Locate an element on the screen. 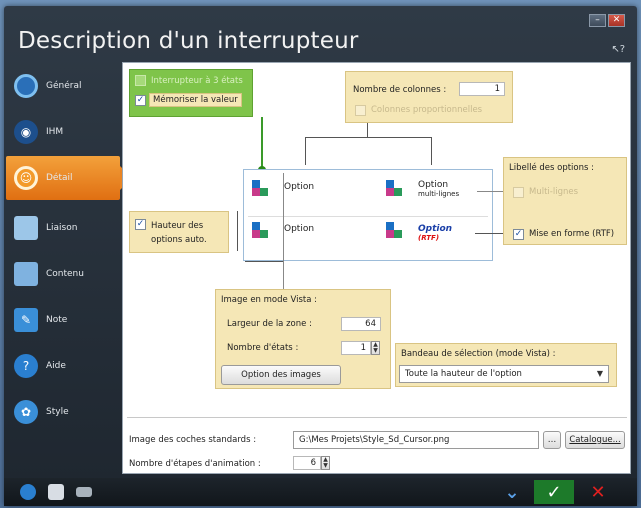  sidebar-item-liaison: Liaison is located at coordinates (63, 228).